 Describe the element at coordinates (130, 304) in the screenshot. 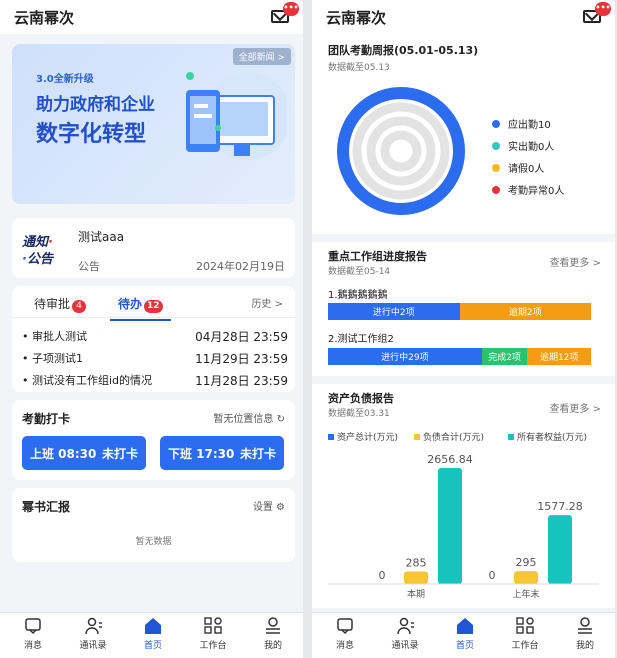

I see `tab-todo-label: 待办` at that location.